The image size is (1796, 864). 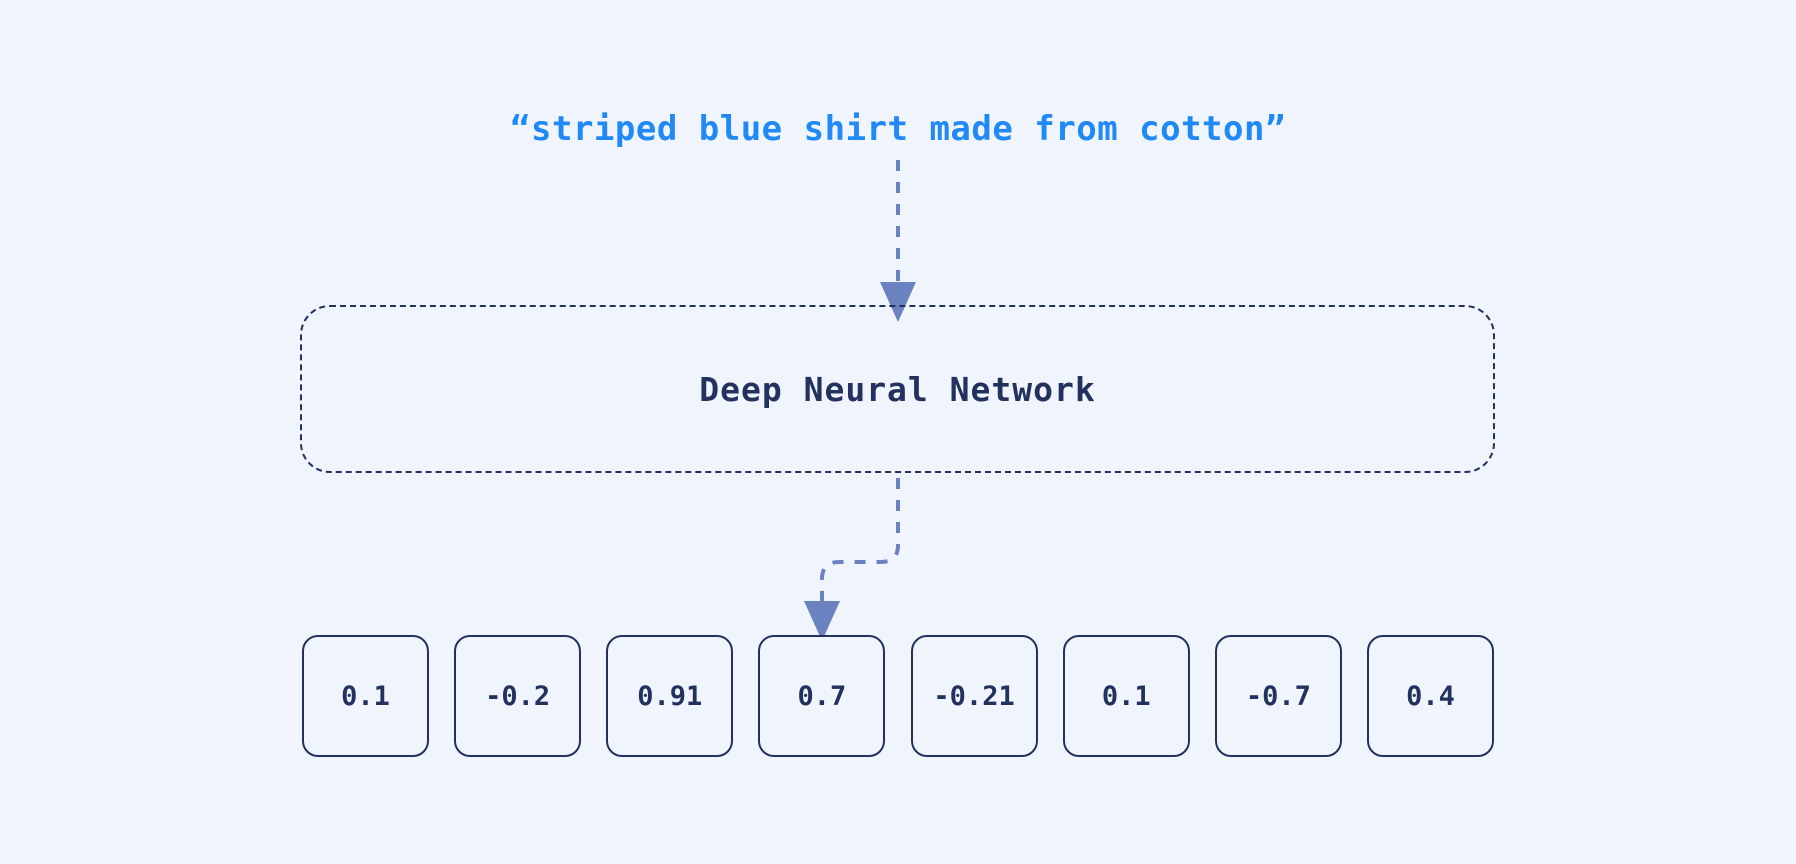 I want to click on embedding-cell: 0.7, so click(x=822, y=696).